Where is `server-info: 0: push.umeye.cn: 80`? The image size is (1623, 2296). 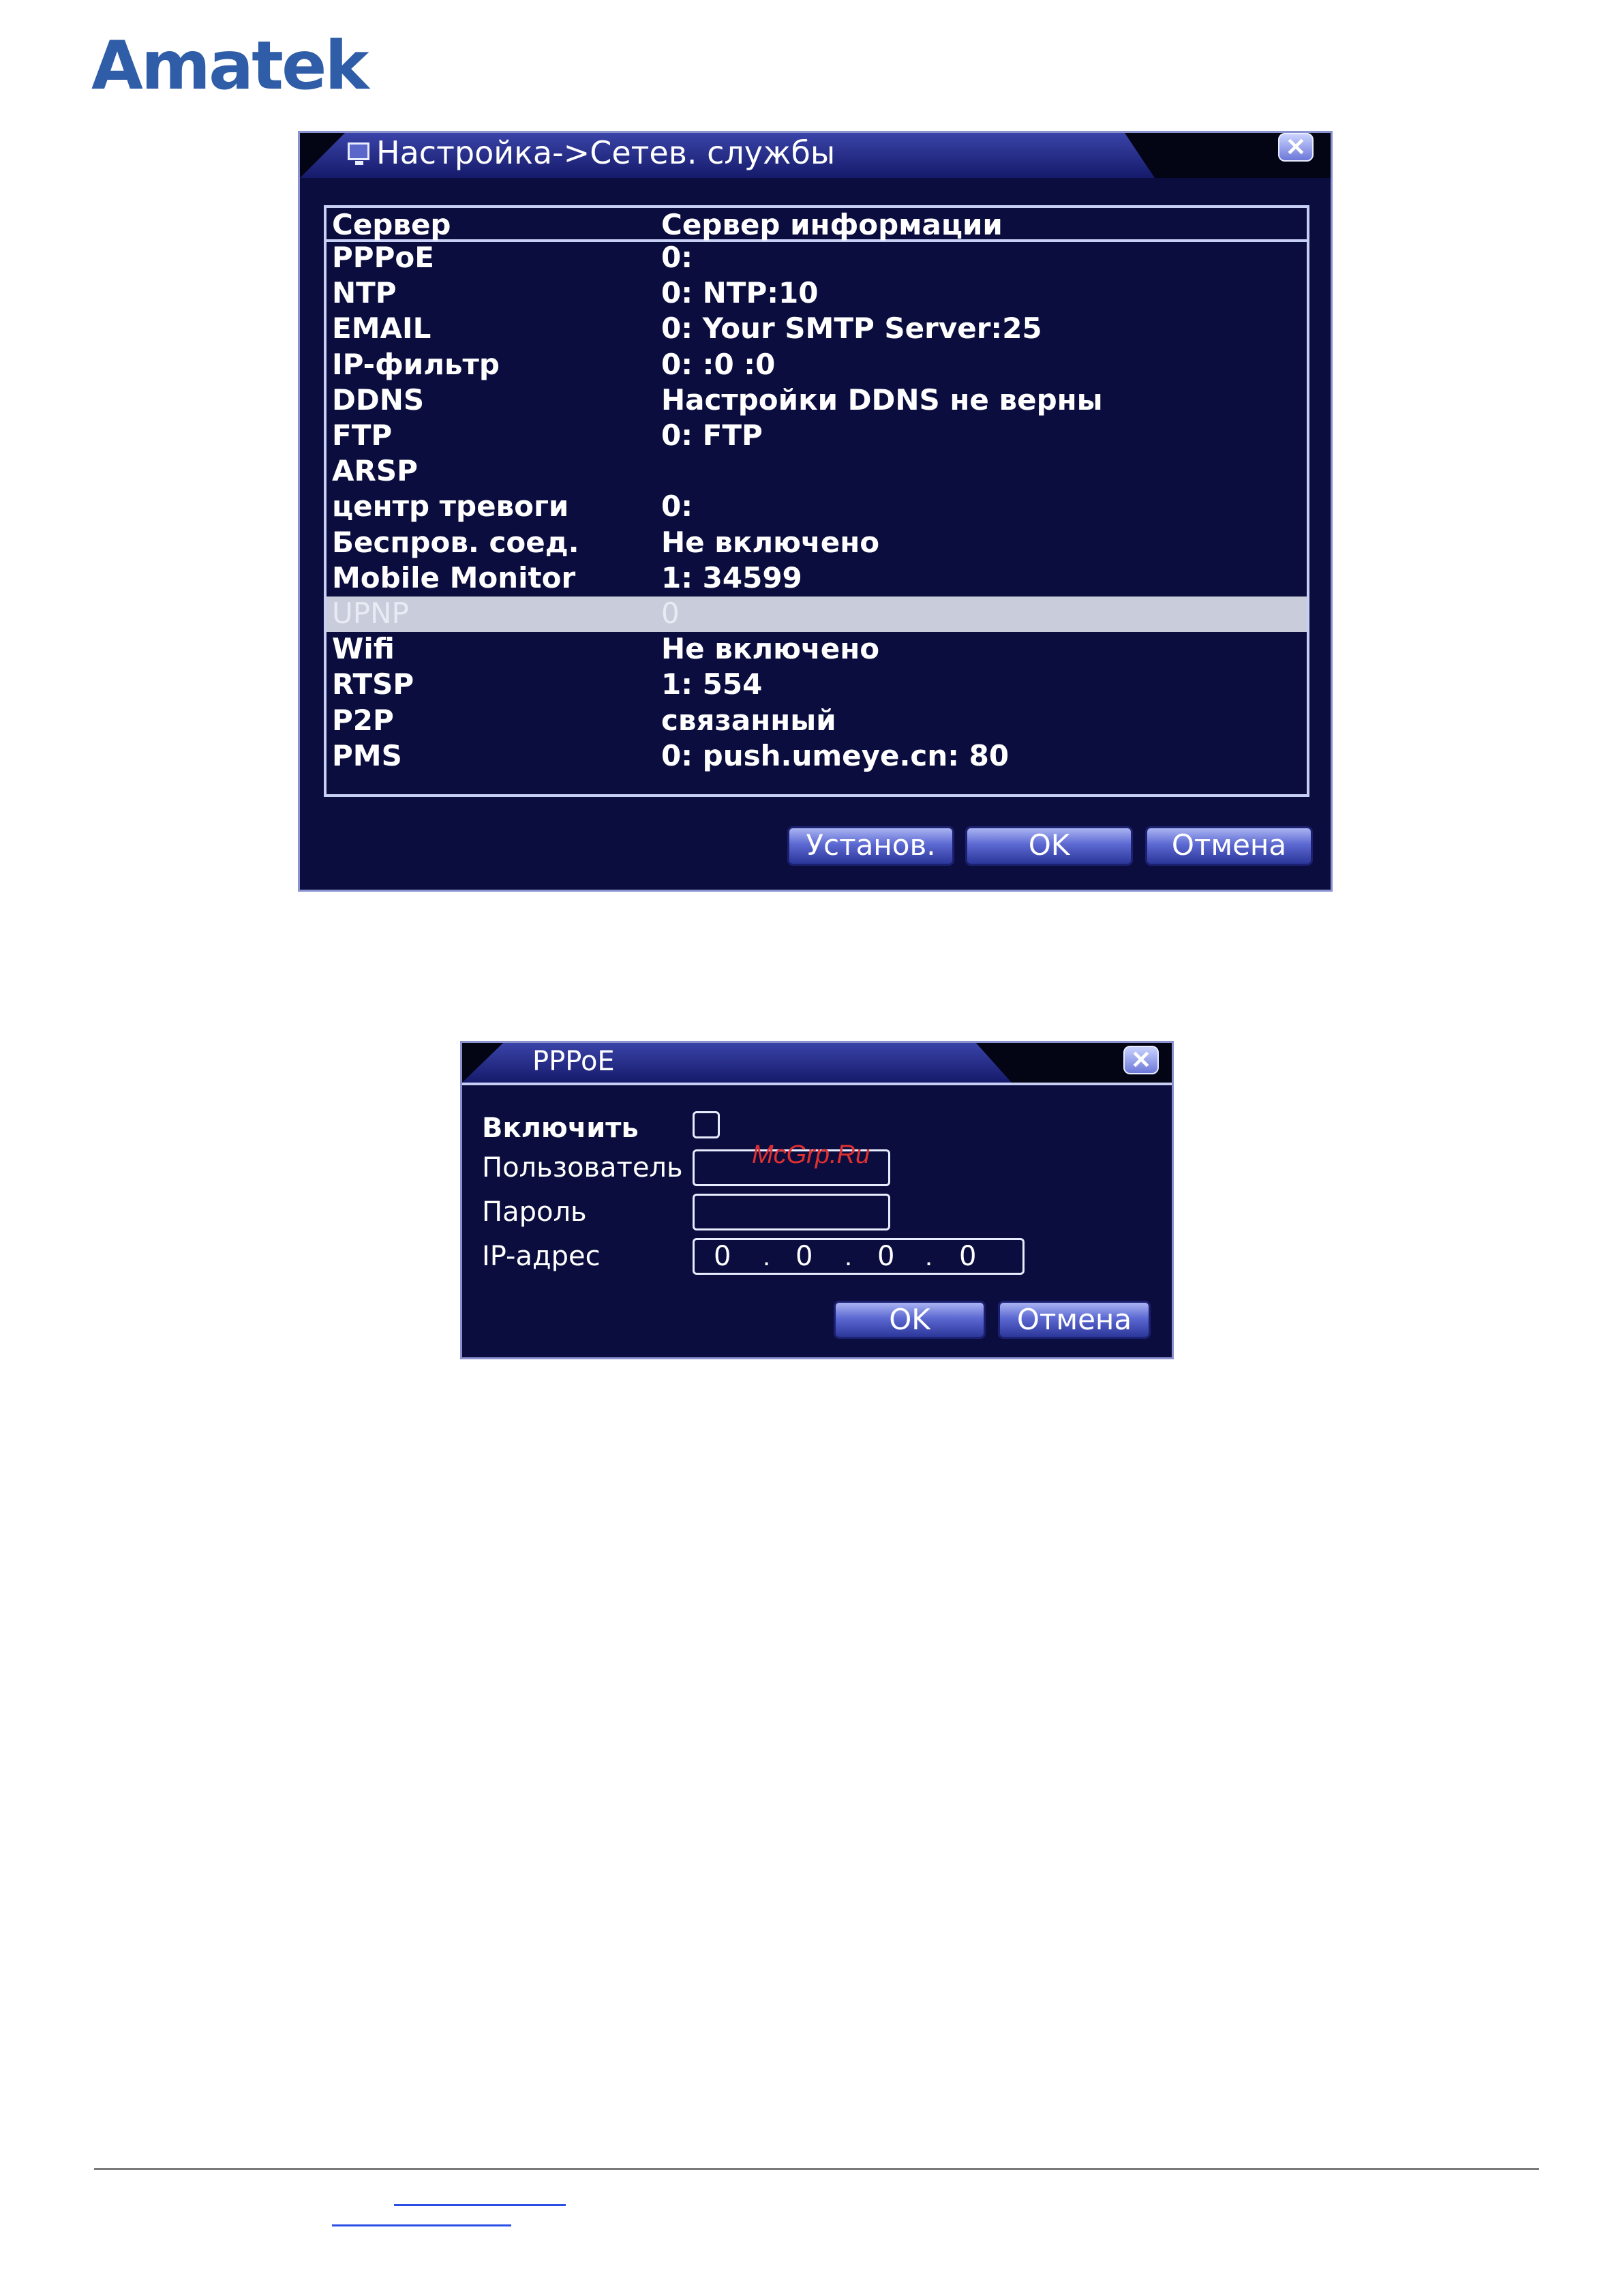 server-info: 0: push.umeye.cn: 80 is located at coordinates (835, 755).